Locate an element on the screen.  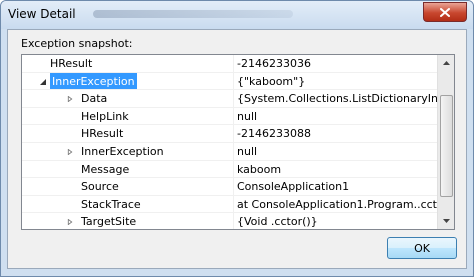
property-row: Message kaboom is located at coordinates (231, 169).